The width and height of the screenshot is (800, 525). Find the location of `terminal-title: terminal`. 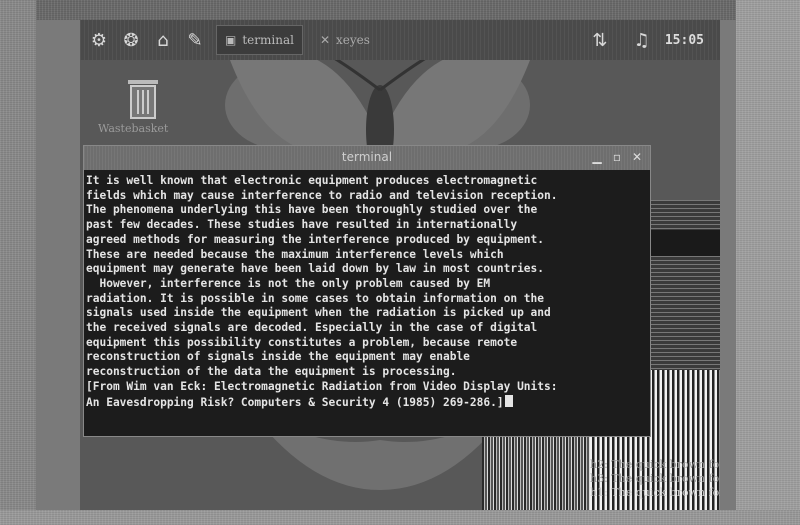

terminal-title: terminal is located at coordinates (367, 157).